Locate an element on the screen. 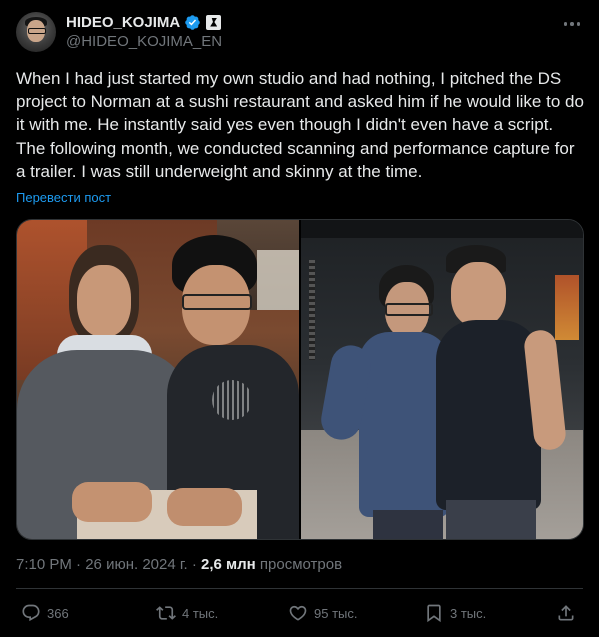 Image resolution: width=599 pixels, height=637 pixels. repost-icon is located at coordinates (166, 613).